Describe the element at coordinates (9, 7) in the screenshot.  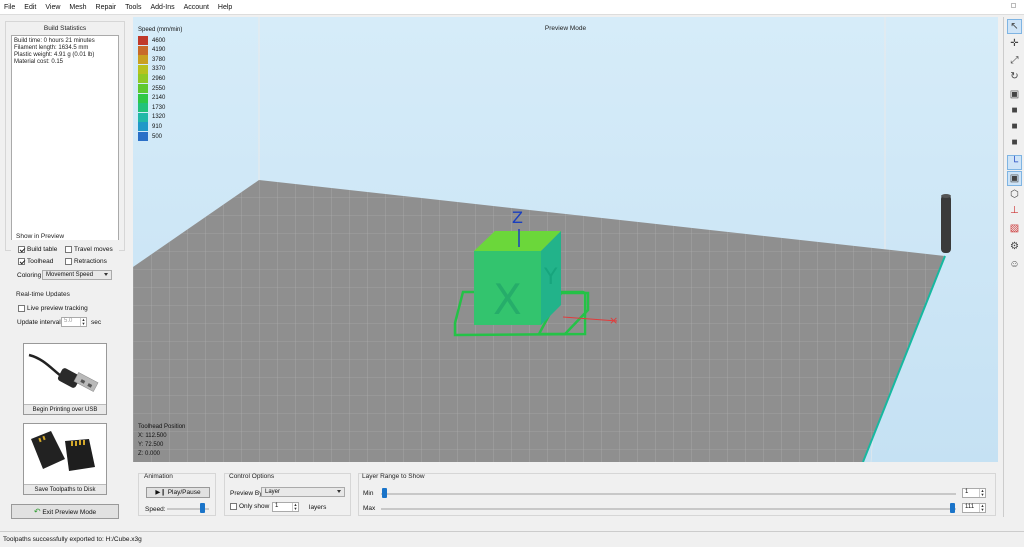
I see `menu-file: File` at that location.